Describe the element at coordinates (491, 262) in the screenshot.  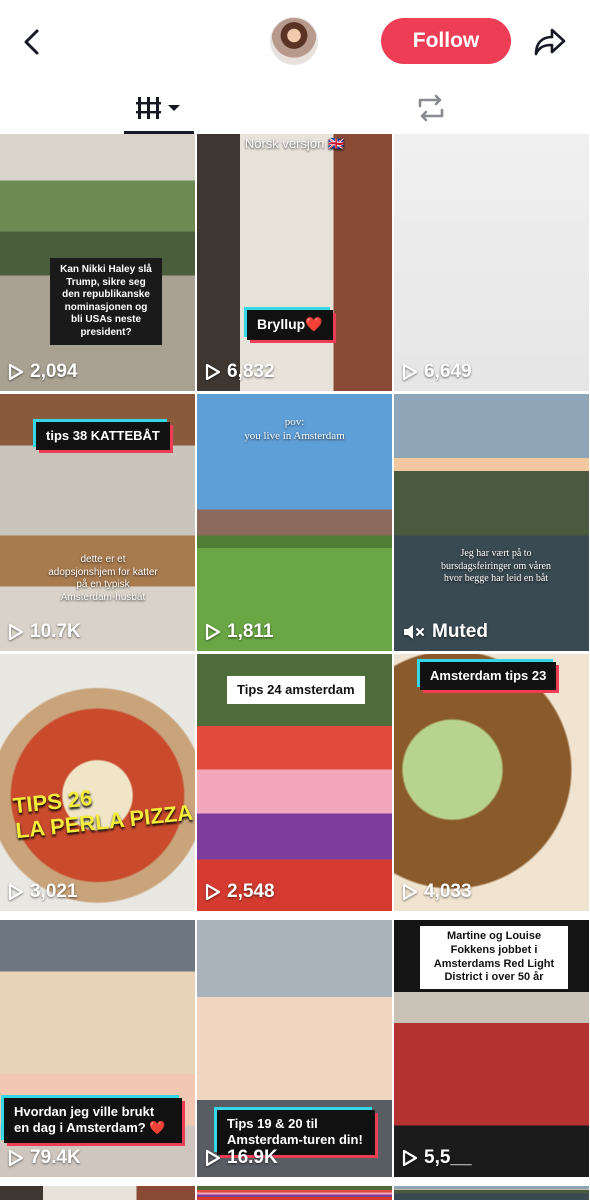
I see `video-tile: 6,649` at that location.